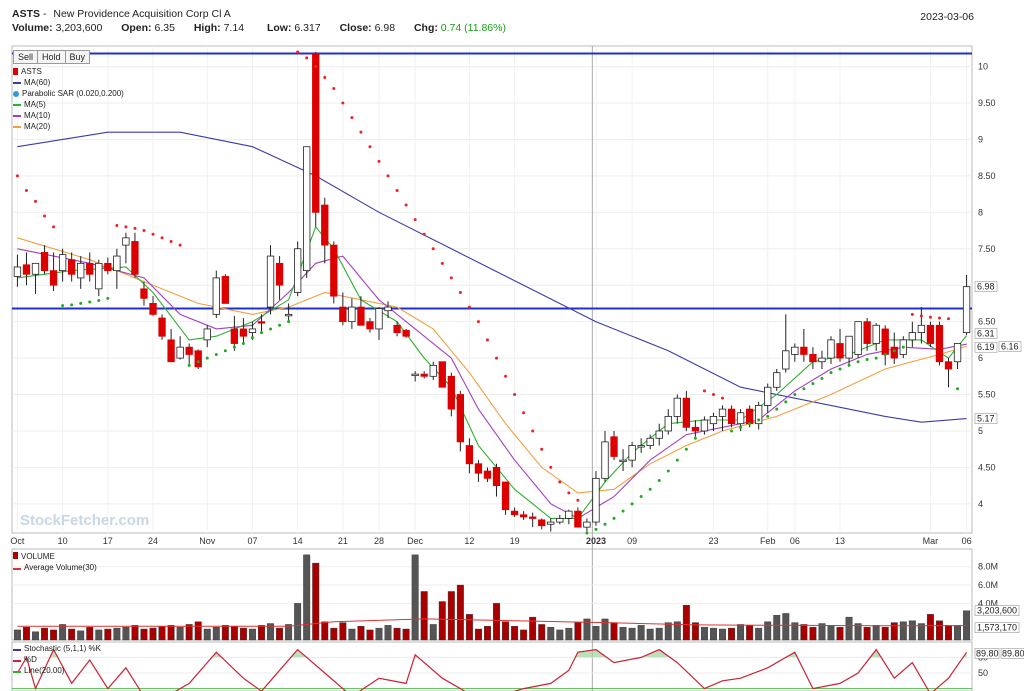 This screenshot has height=691, width=1024. I want to click on x-tick-label: 09, so click(632, 541).